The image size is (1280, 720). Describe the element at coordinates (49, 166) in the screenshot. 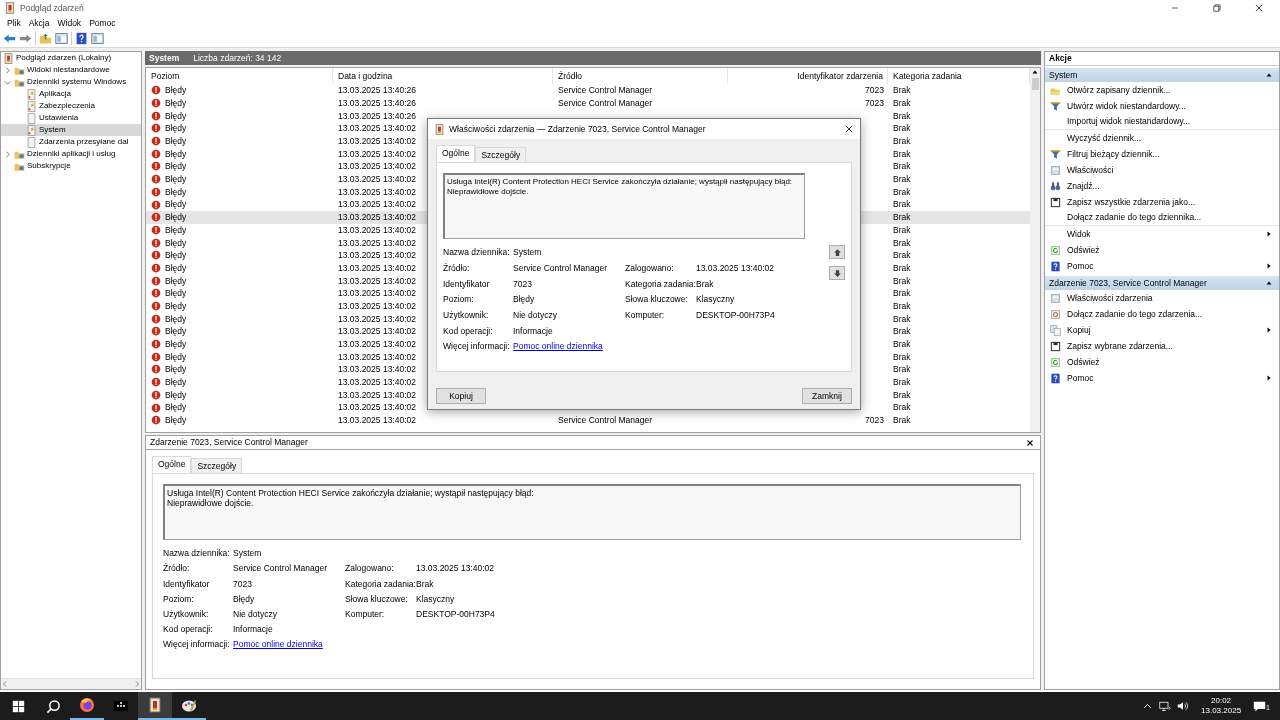

I see `tree-item: Subskrypcje` at that location.